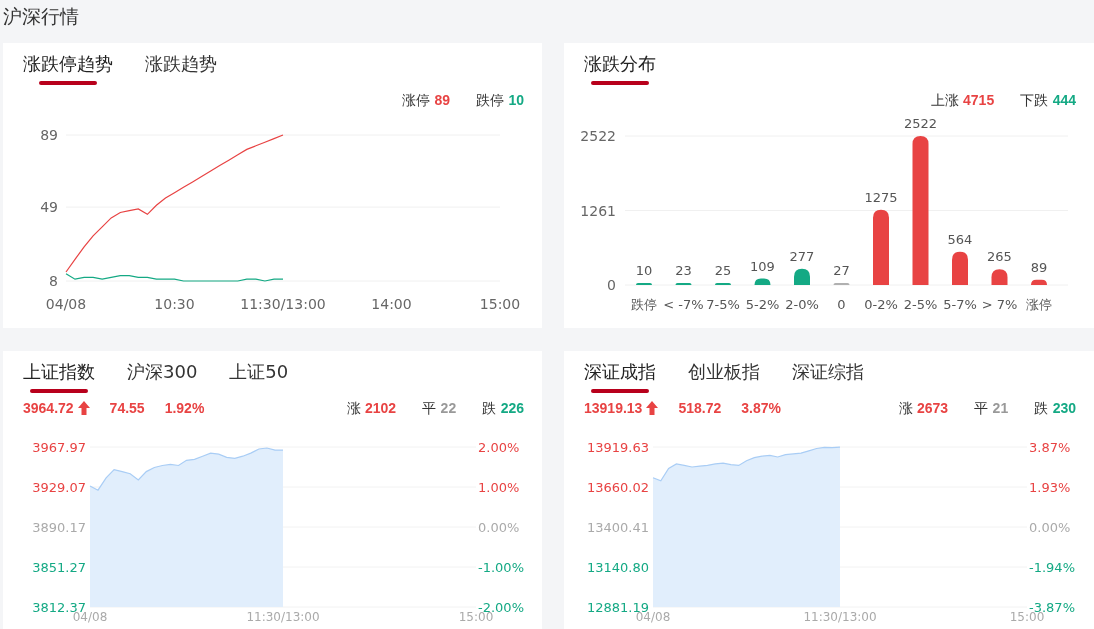  I want to click on legend-item: 上涨 4715, so click(962, 100).